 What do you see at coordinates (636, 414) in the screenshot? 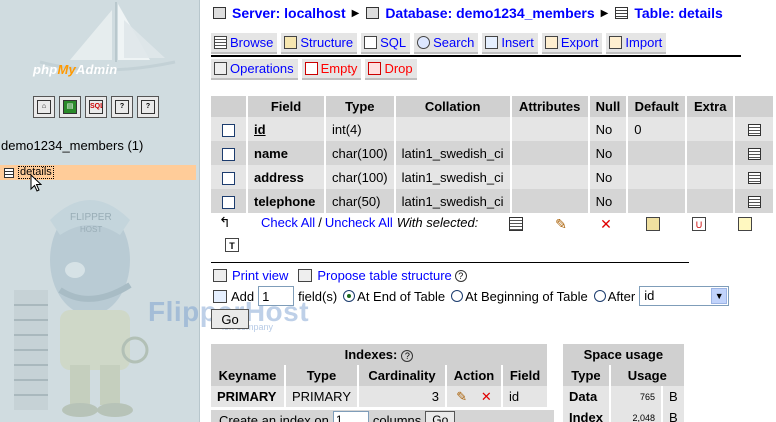
I see `space-usage-value: 2,048` at bounding box center [636, 414].